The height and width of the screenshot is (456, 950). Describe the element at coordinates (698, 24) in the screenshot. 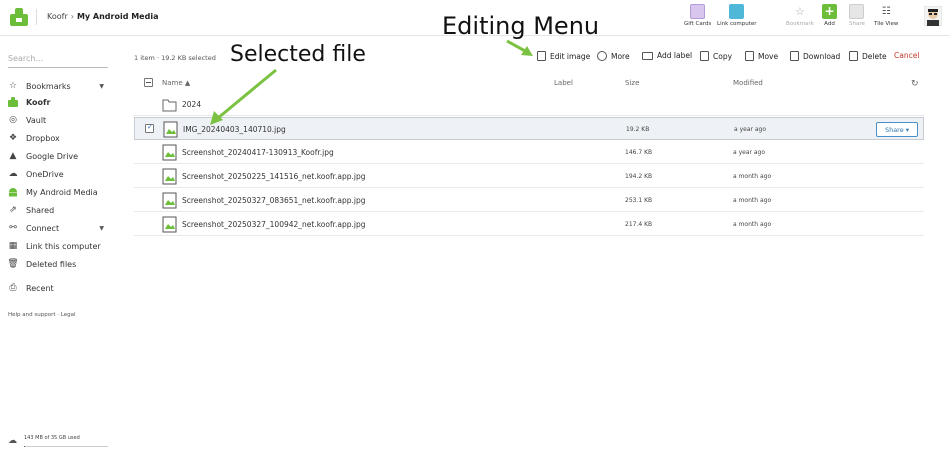

I see `gift-cards-label: Gift Cards` at that location.